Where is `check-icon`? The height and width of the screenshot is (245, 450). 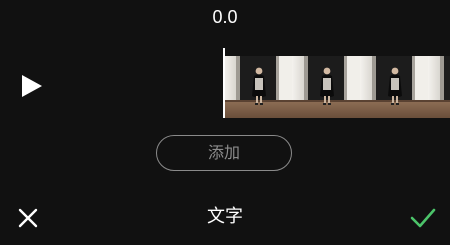
check-icon is located at coordinates (423, 218).